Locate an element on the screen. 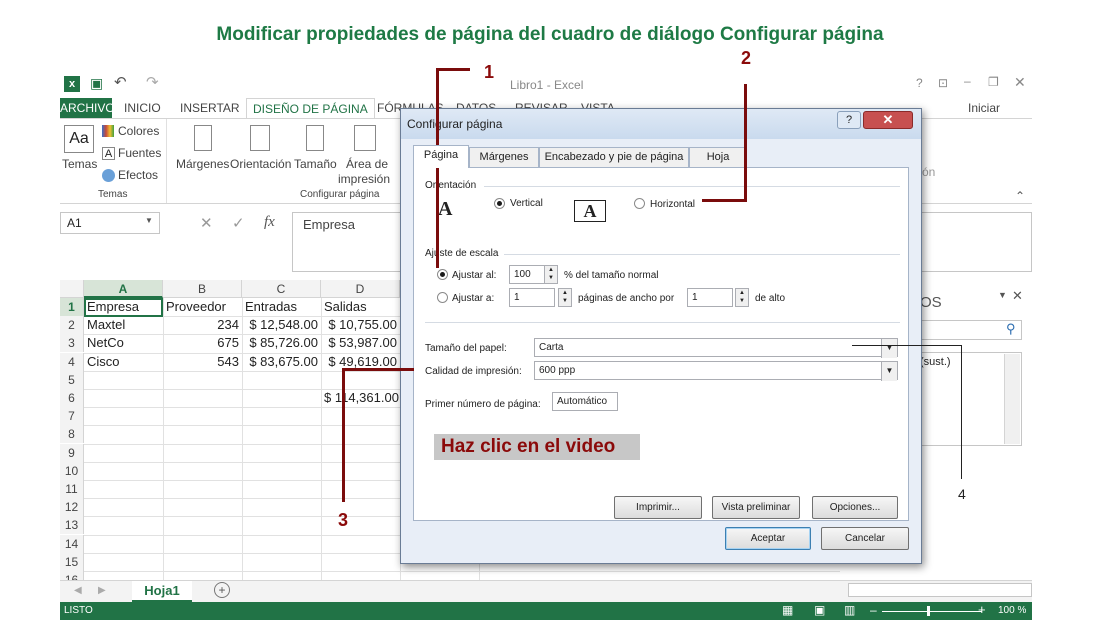  adjust-to-radio is located at coordinates (442, 297).